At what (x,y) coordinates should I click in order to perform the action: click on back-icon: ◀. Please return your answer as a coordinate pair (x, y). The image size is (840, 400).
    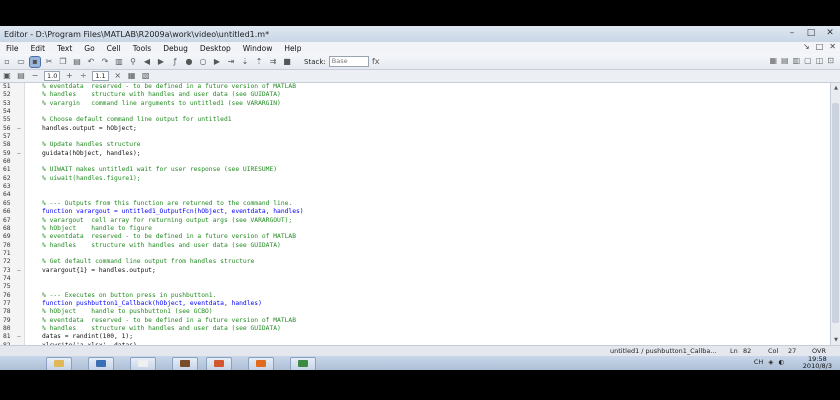
    Looking at the image, I should click on (147, 62).